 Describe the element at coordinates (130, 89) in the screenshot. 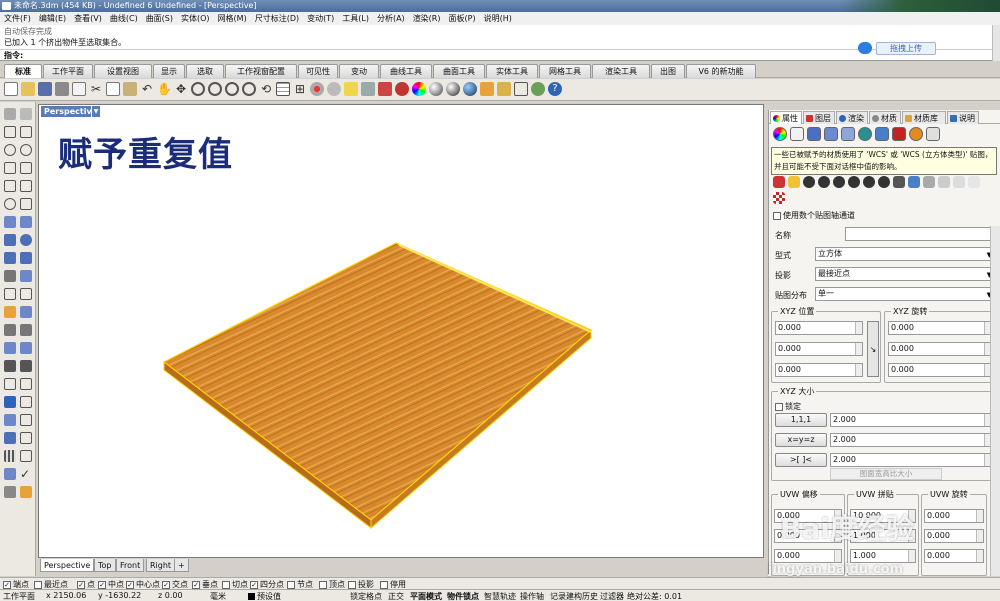

I see `paste-icon` at that location.